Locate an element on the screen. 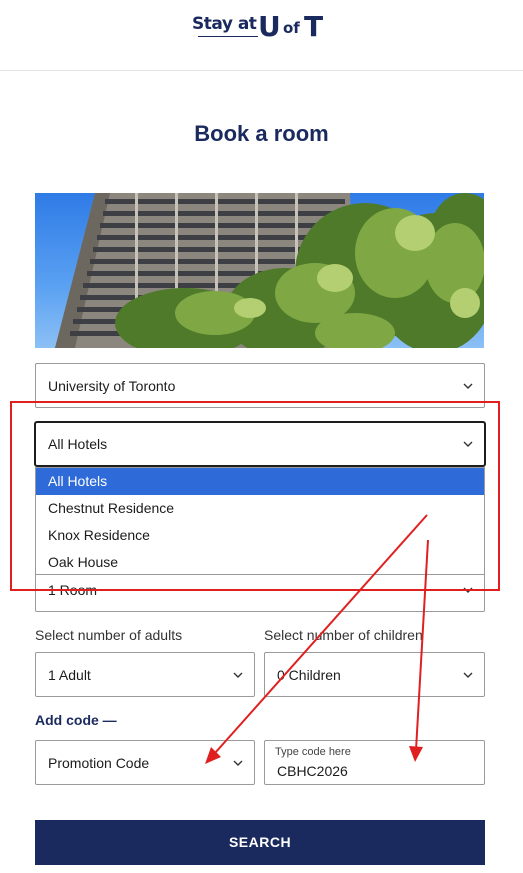 The width and height of the screenshot is (523, 873). add-code-label: Add code is located at coordinates (67, 720).